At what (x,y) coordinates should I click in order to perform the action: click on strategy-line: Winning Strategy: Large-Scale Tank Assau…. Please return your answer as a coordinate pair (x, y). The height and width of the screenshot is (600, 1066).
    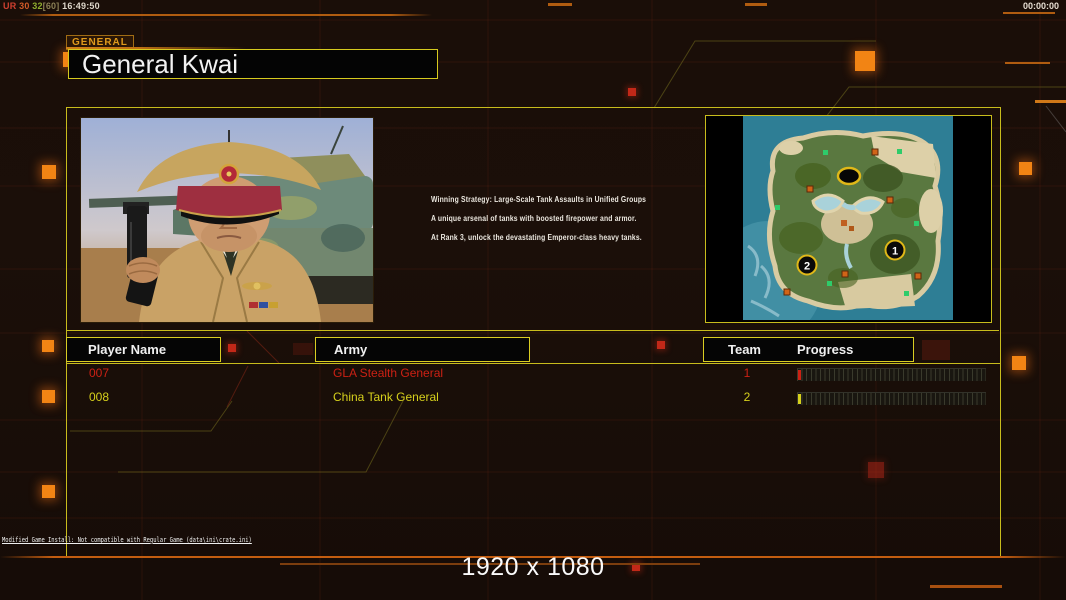
    Looking at the image, I should click on (539, 199).